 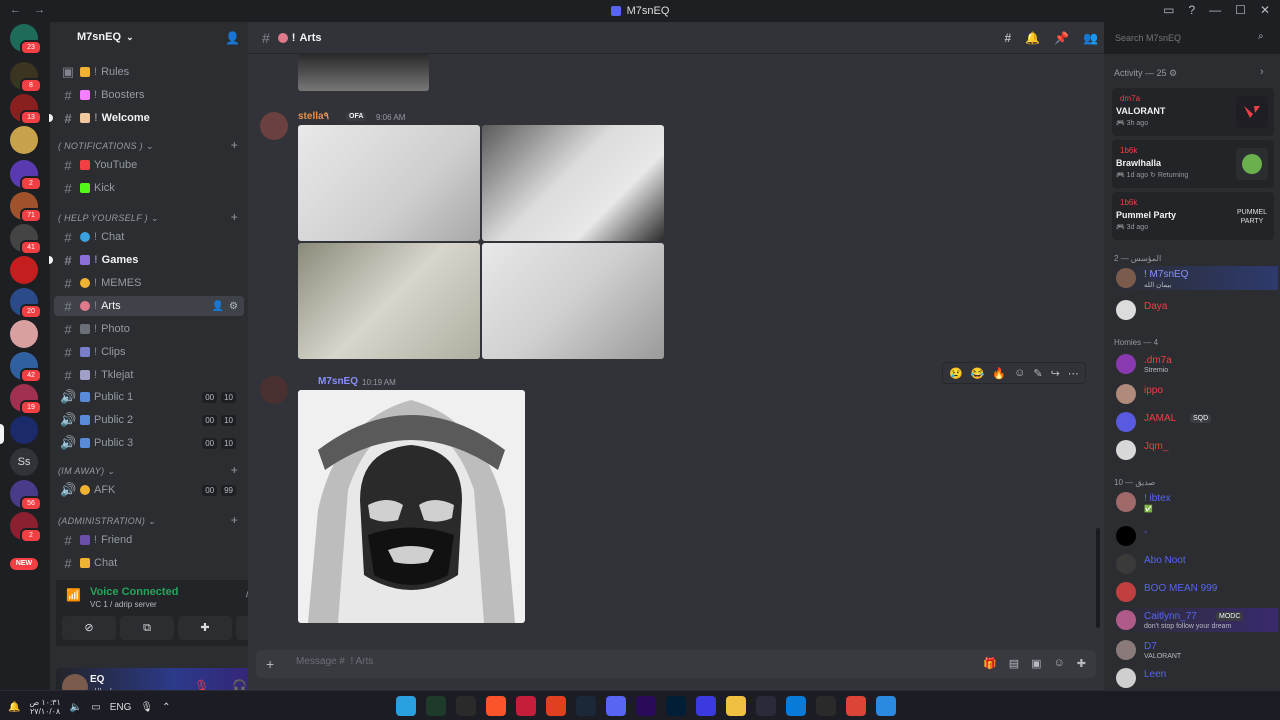 I want to click on activity-card: dm7a VALORANT 🎮 3h ago, so click(x=1193, y=112).